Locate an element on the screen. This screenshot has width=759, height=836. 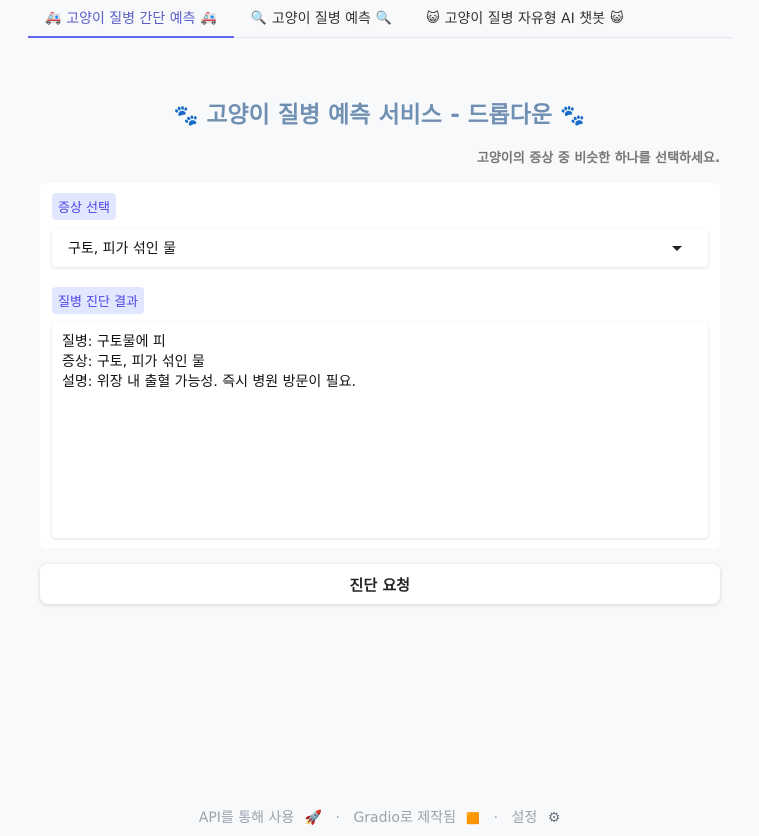
gradio-link: Gradio로 제작됨 🟧 is located at coordinates (416, 818).